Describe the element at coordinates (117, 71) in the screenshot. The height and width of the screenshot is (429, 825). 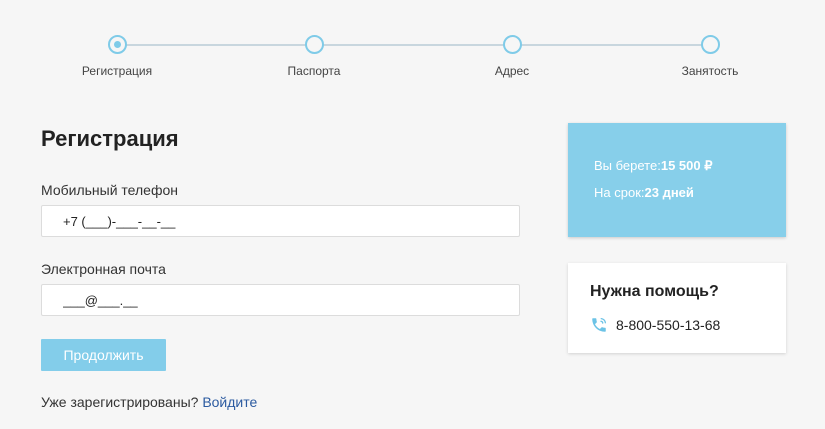
I see `step-label: Регистрация` at that location.